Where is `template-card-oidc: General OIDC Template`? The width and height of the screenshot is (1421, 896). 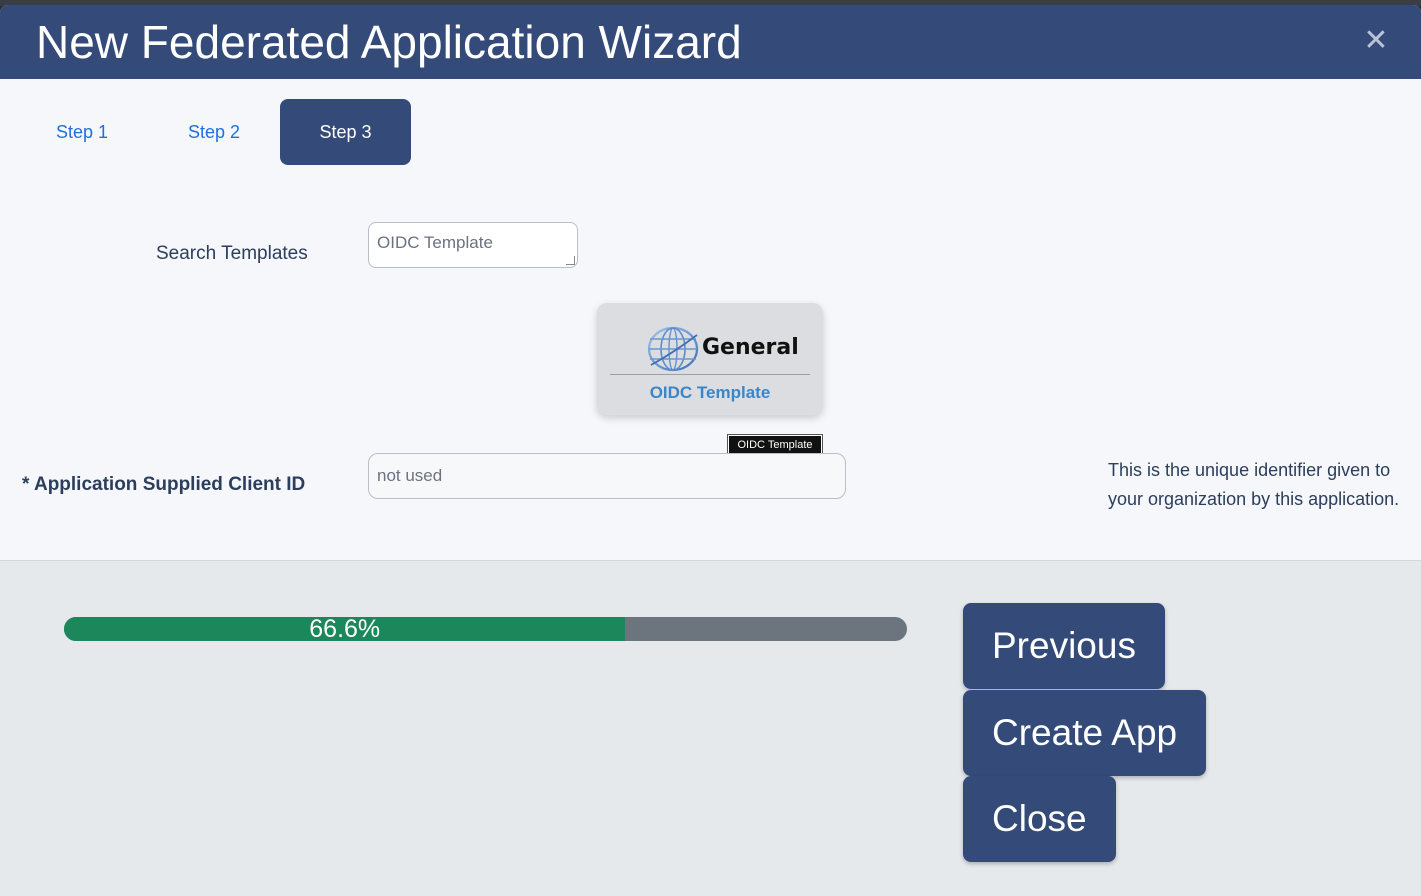 template-card-oidc: General OIDC Template is located at coordinates (710, 359).